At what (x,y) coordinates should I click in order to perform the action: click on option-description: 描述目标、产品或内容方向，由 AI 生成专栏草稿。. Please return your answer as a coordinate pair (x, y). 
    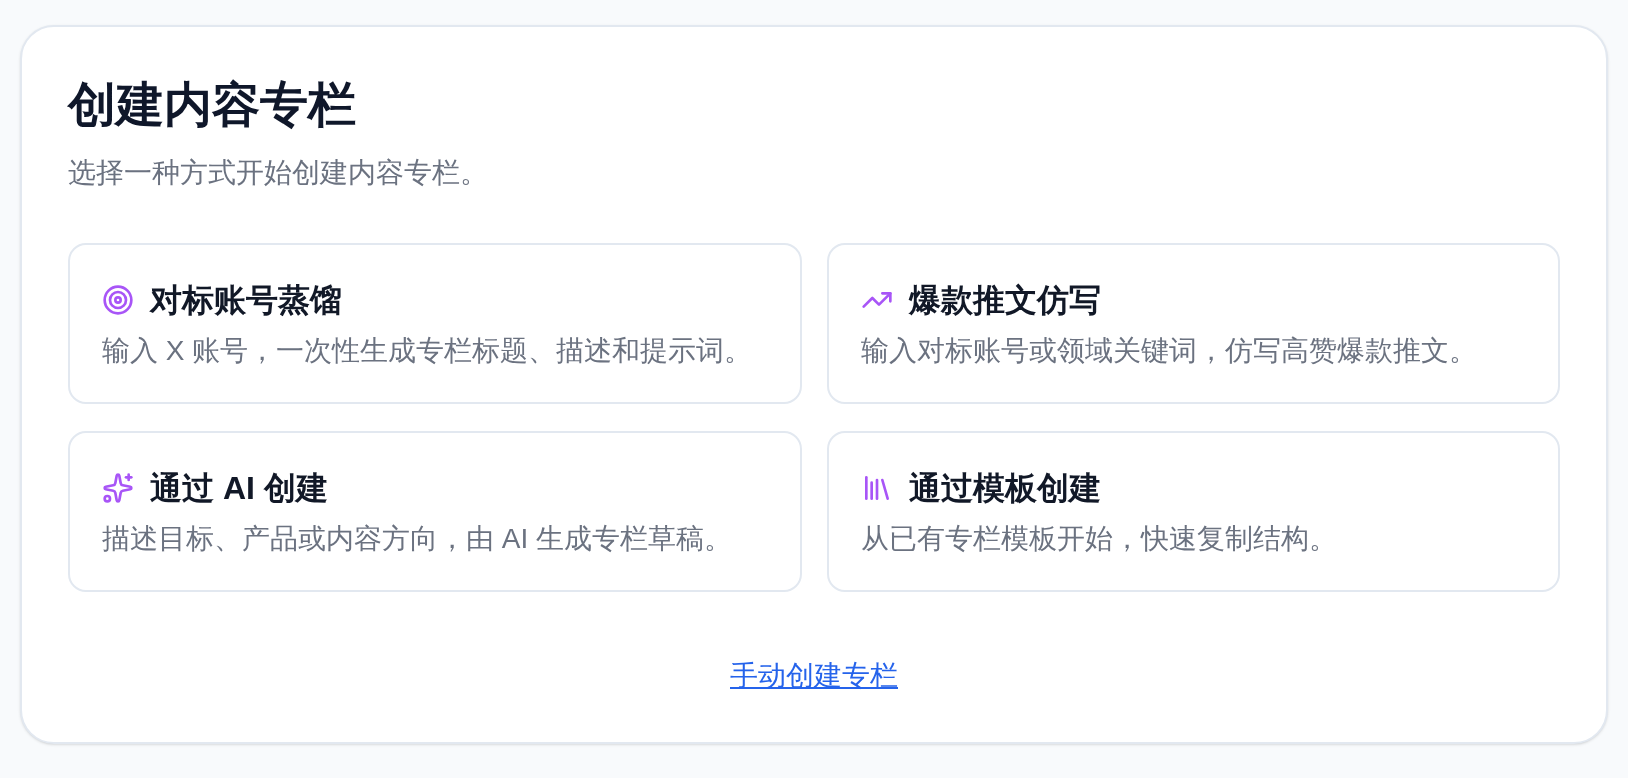
    Looking at the image, I should click on (417, 539).